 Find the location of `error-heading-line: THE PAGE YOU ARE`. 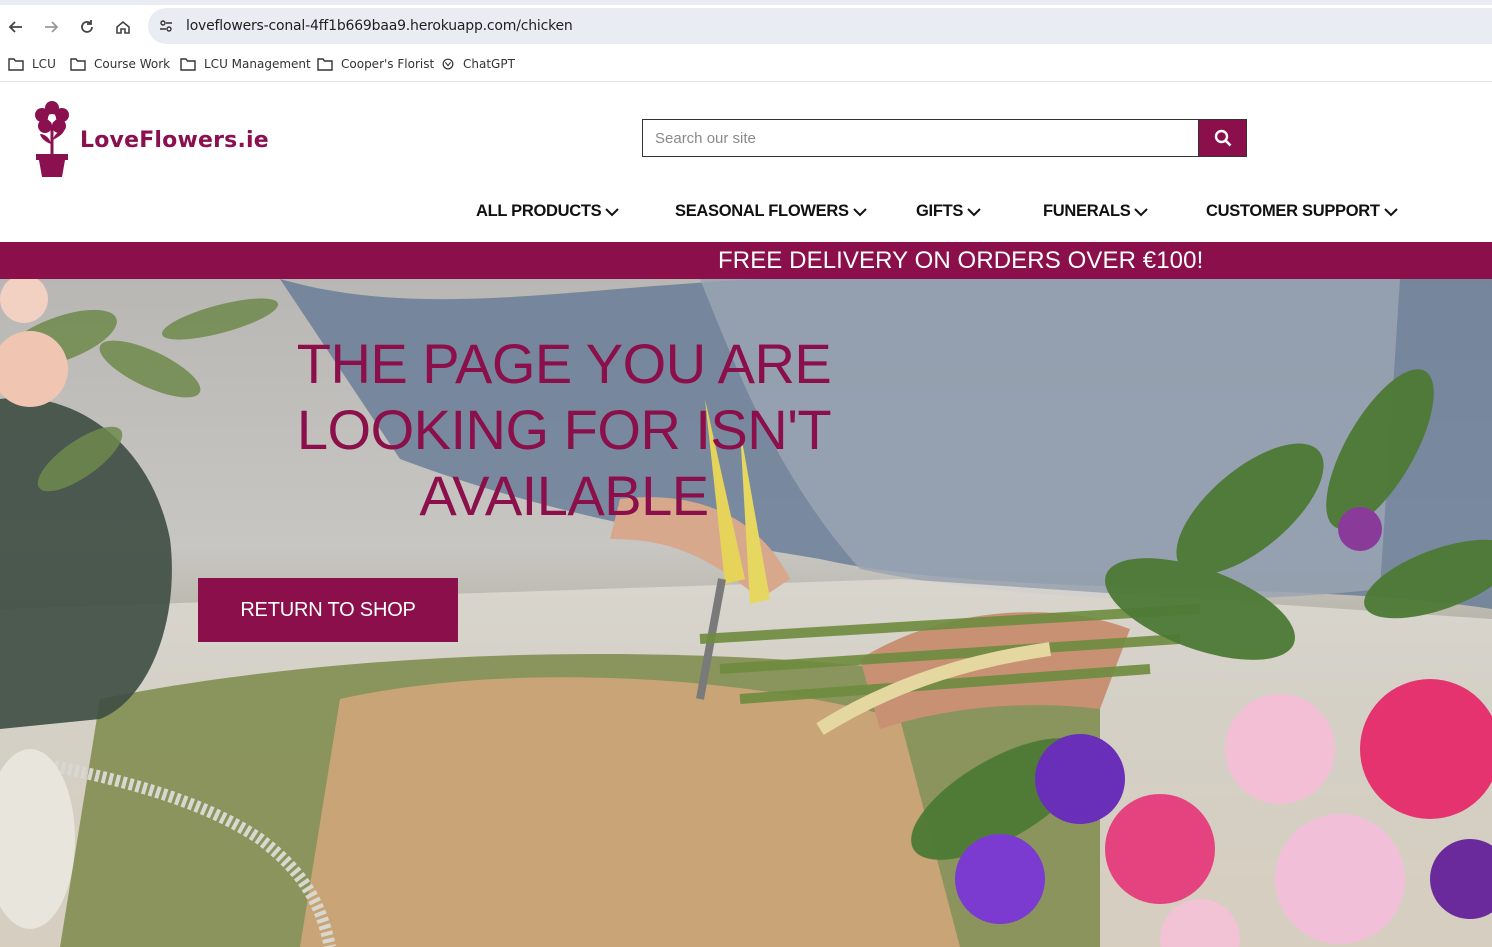

error-heading-line: THE PAGE YOU ARE is located at coordinates (564, 363).